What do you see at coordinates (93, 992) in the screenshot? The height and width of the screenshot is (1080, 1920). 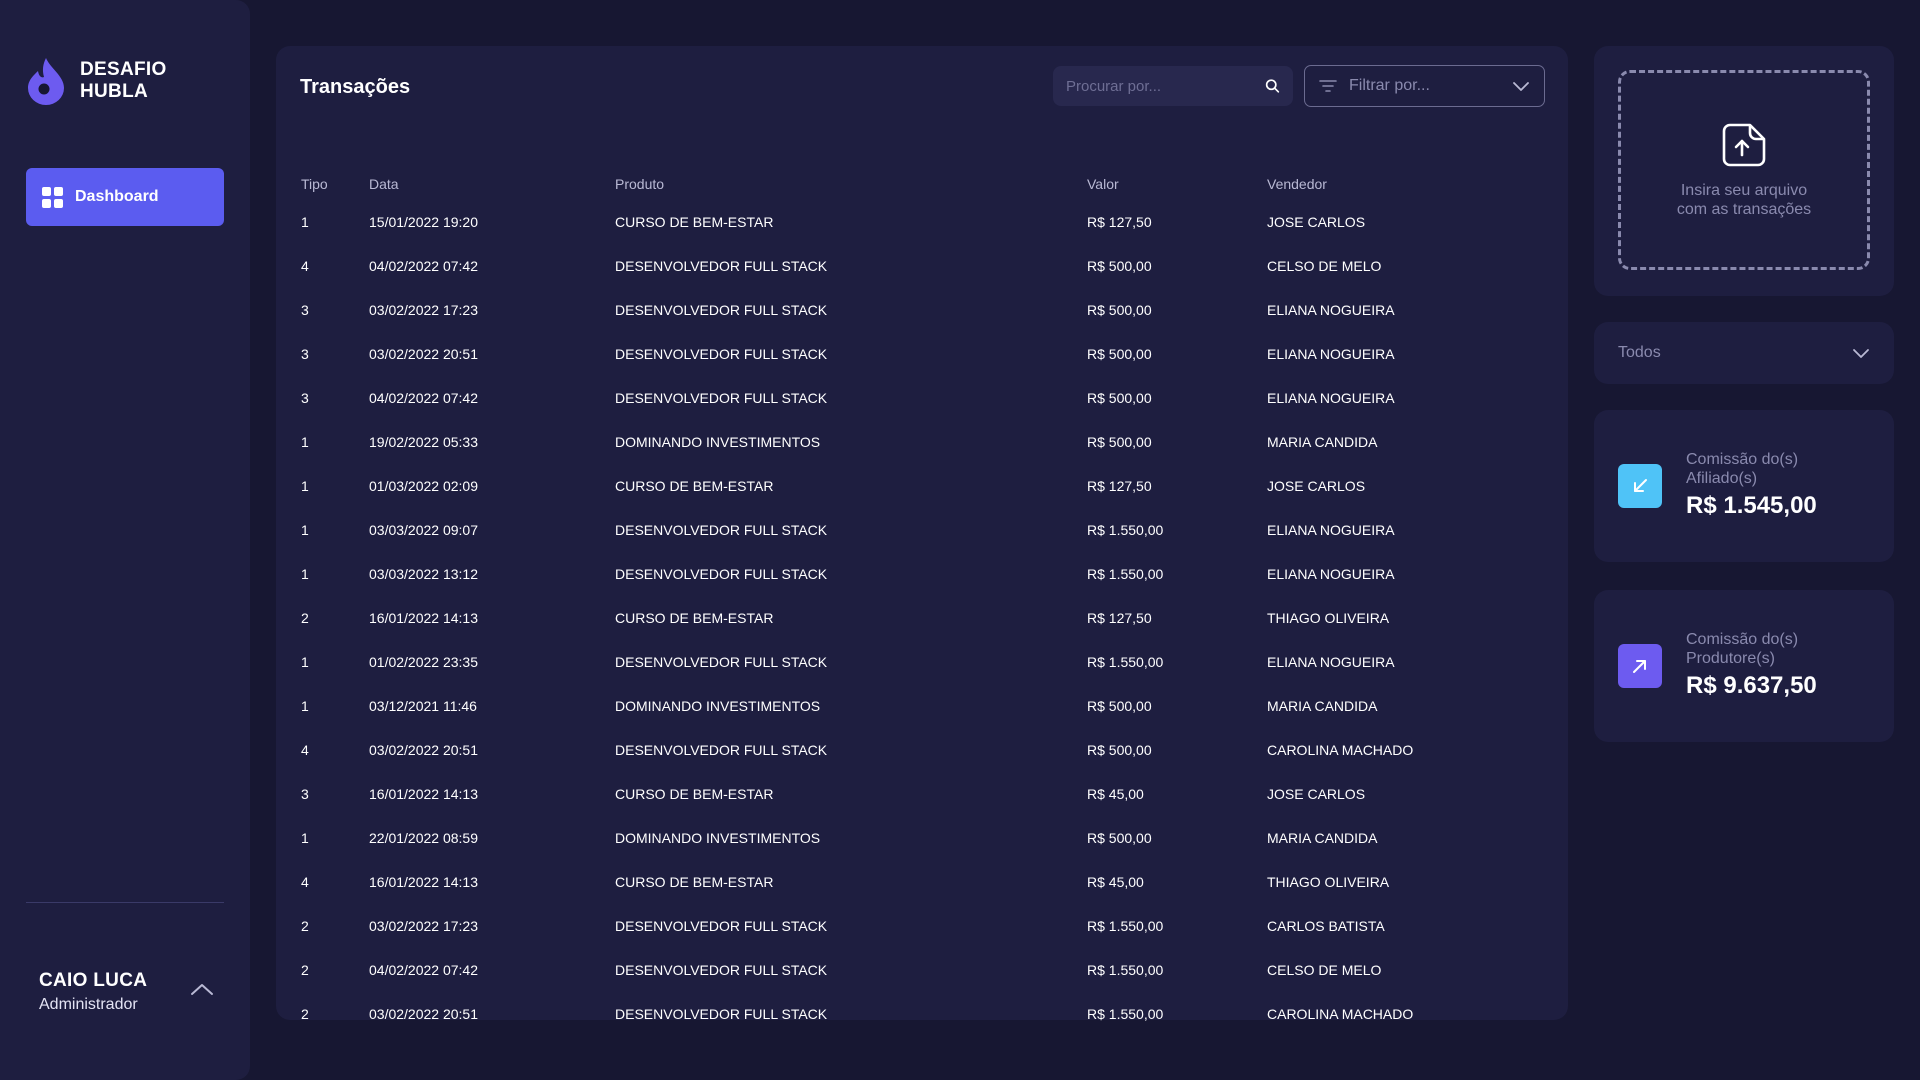 I see `user-profile: CAIO LUCA Administrador` at bounding box center [93, 992].